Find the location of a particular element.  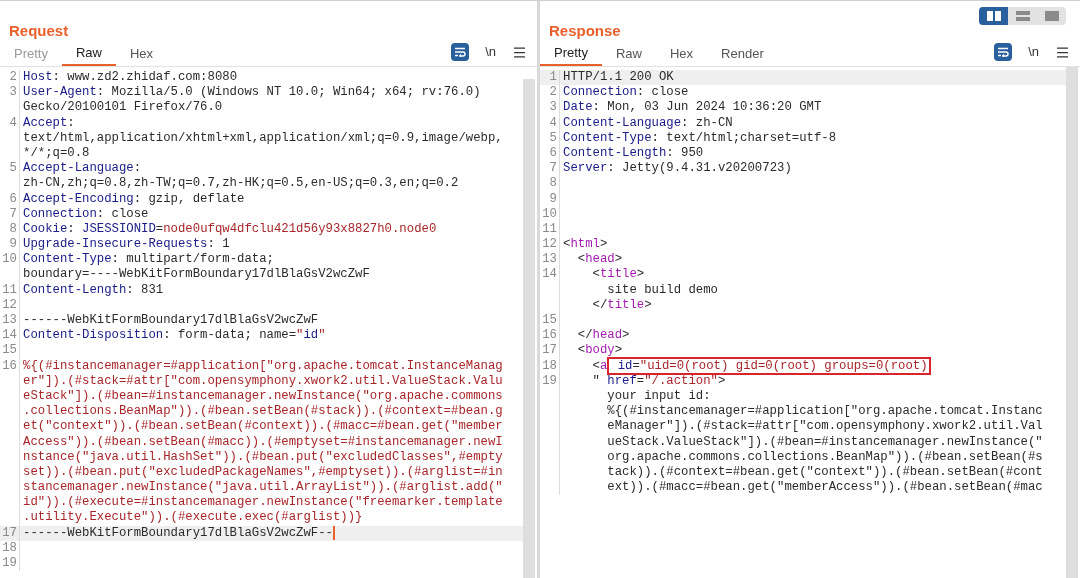

code-line: <html> is located at coordinates (585, 245).